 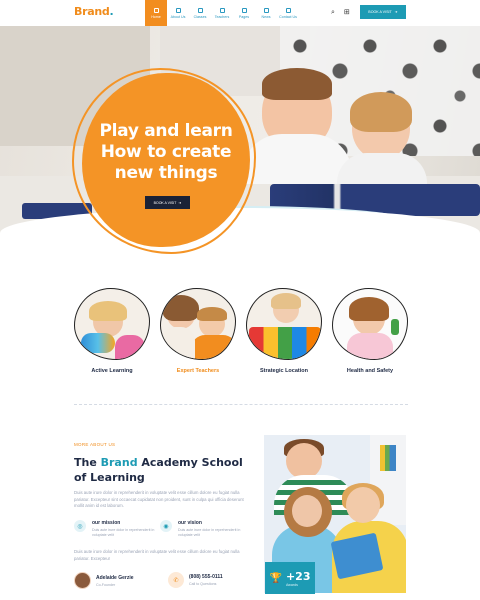 I want to click on nav-item-teachers: Teachers, so click(x=222, y=13).